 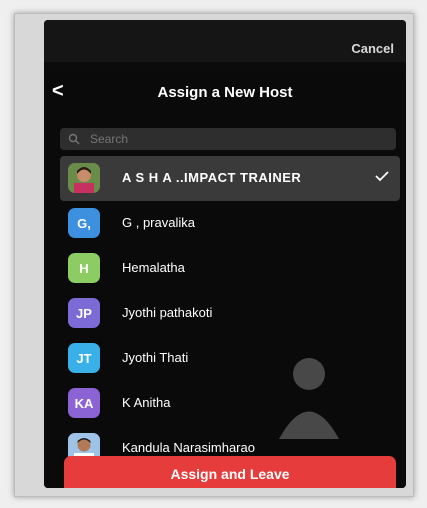 What do you see at coordinates (153, 267) in the screenshot?
I see `participant-name: Hemalatha` at bounding box center [153, 267].